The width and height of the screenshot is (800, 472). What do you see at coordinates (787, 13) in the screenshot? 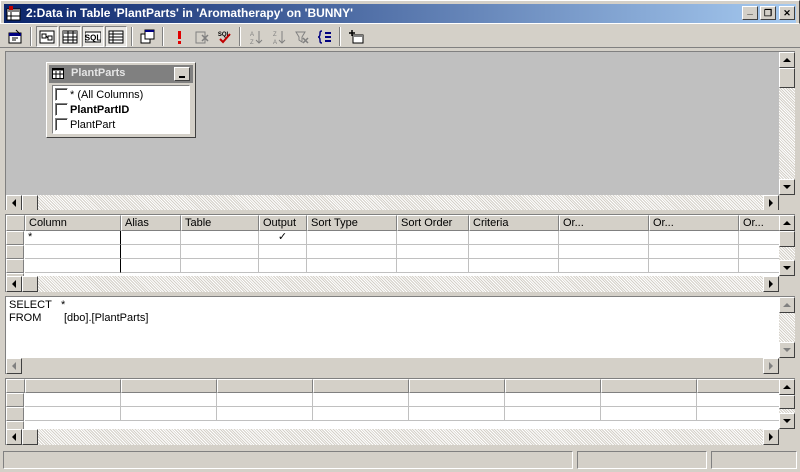
I see `close-button: ✕` at bounding box center [787, 13].